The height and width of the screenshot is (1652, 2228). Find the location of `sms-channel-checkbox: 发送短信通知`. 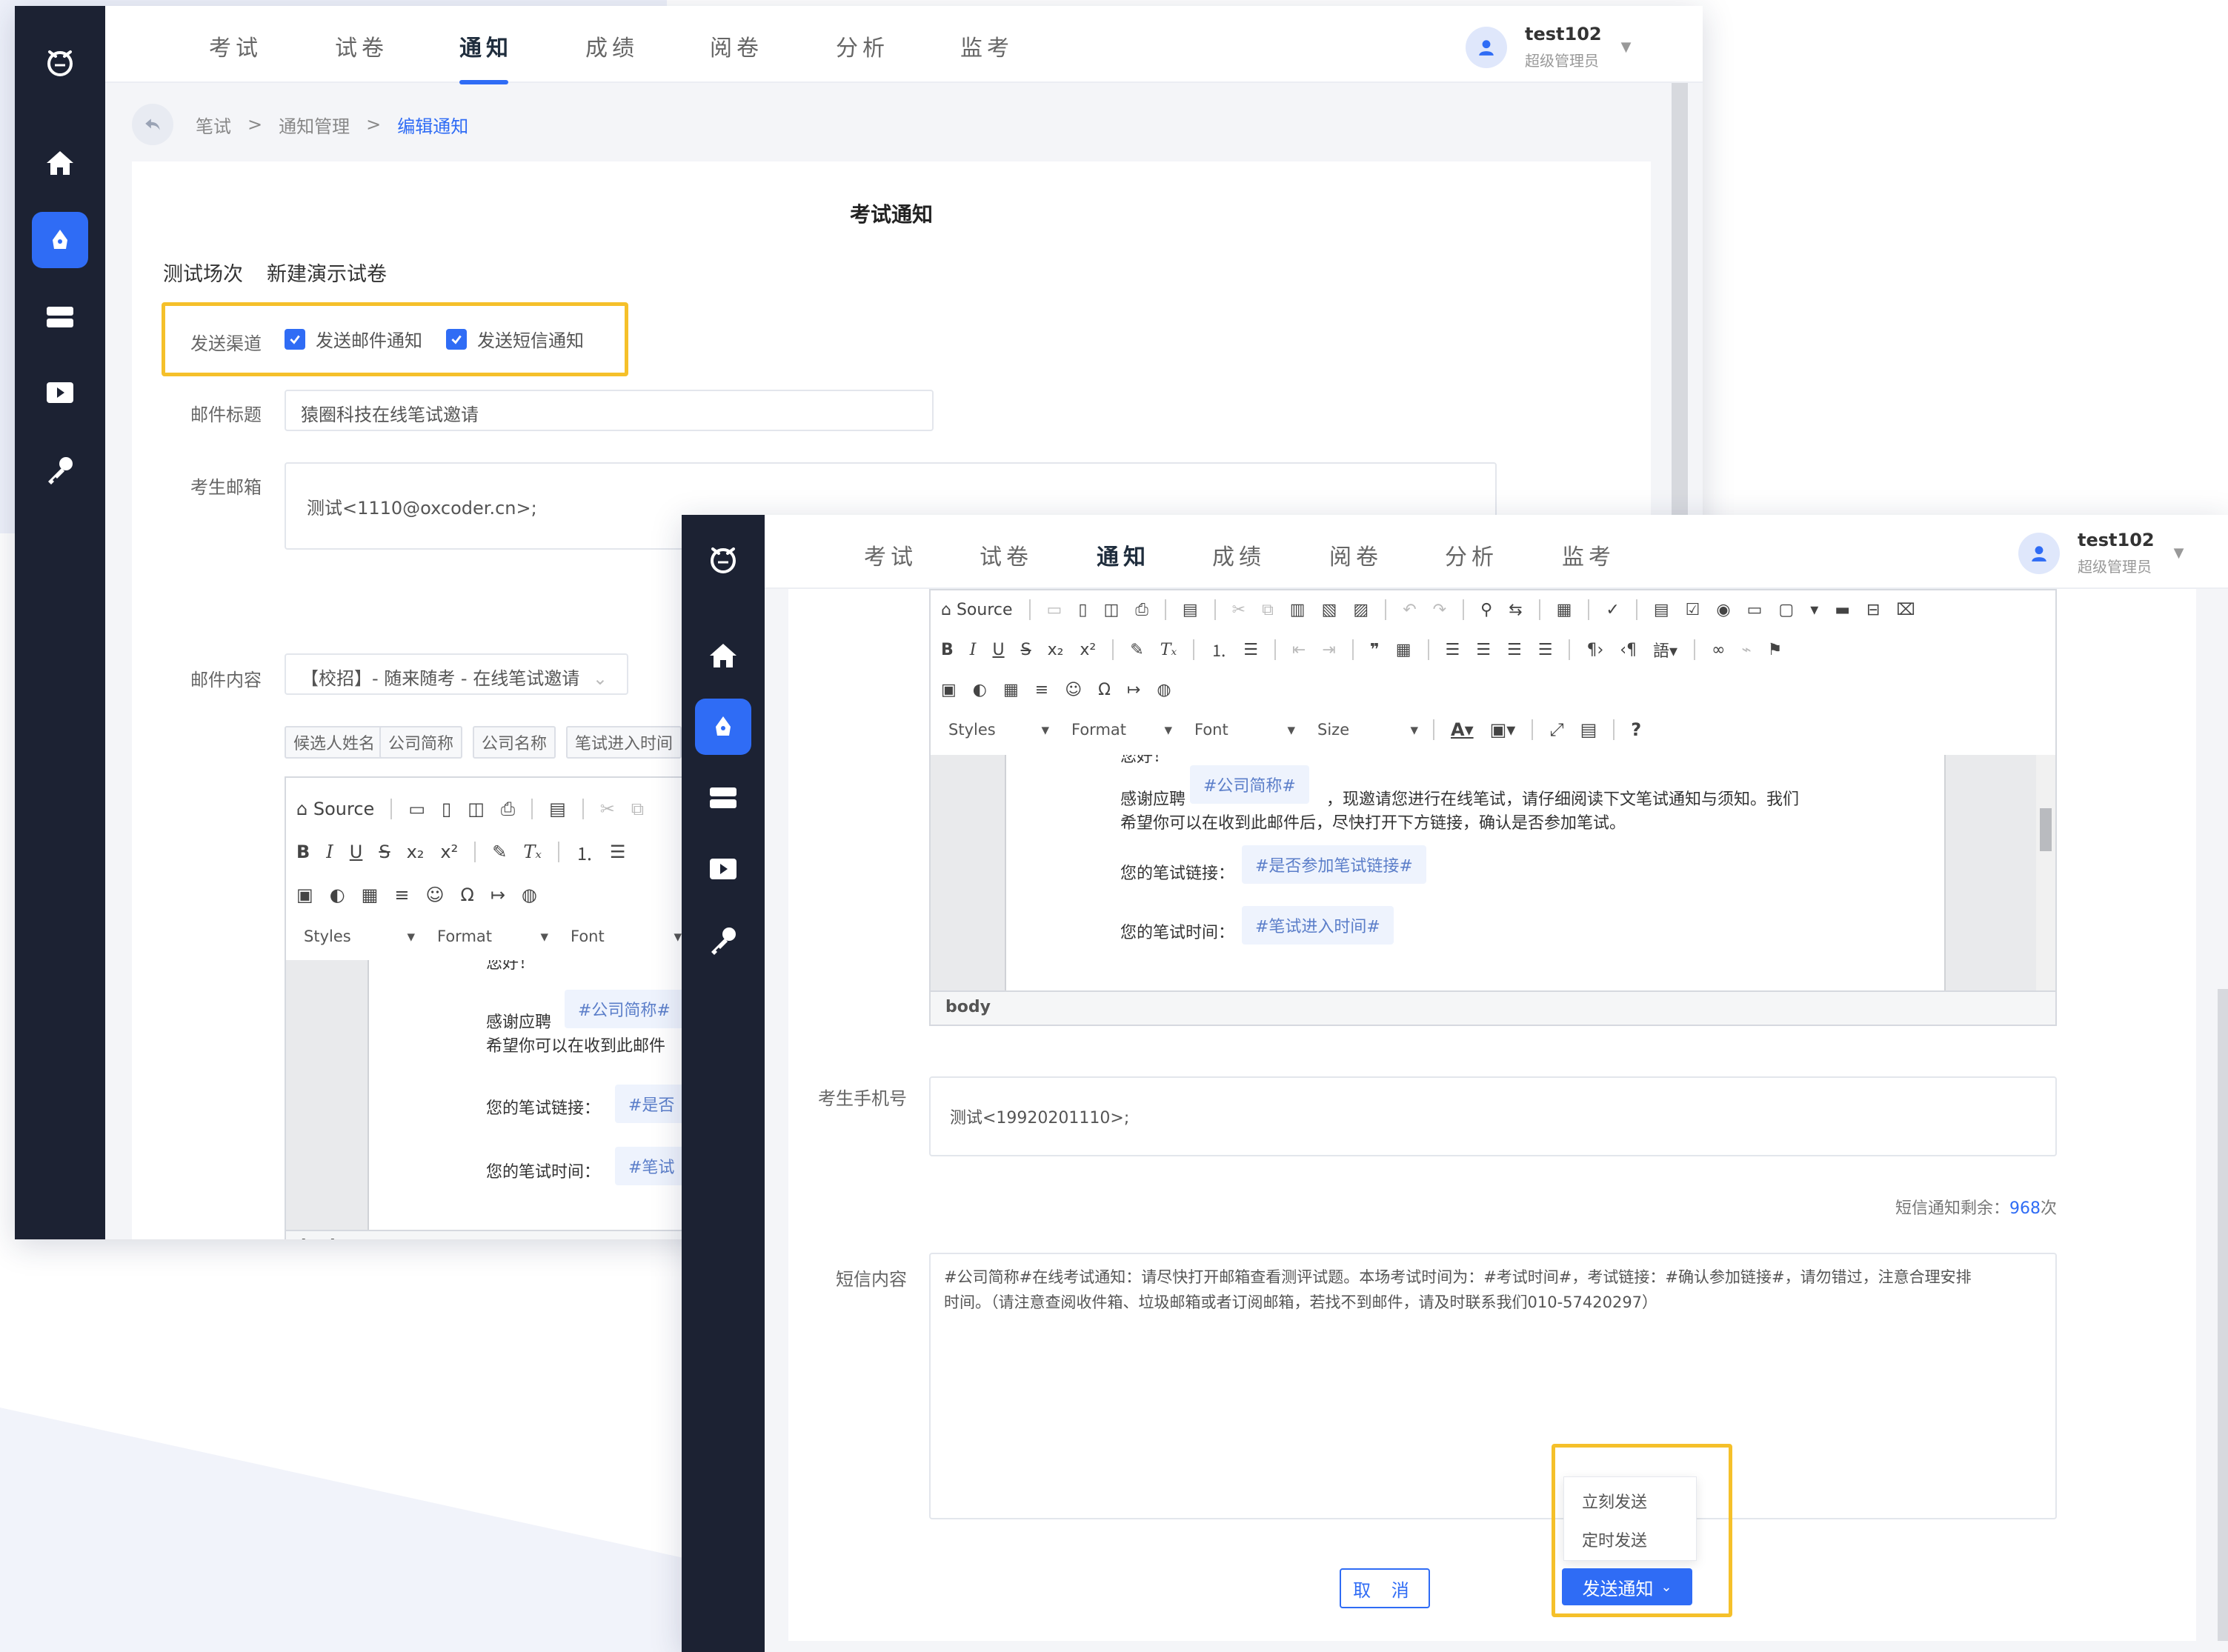

sms-channel-checkbox: 发送短信通知 is located at coordinates (515, 339).